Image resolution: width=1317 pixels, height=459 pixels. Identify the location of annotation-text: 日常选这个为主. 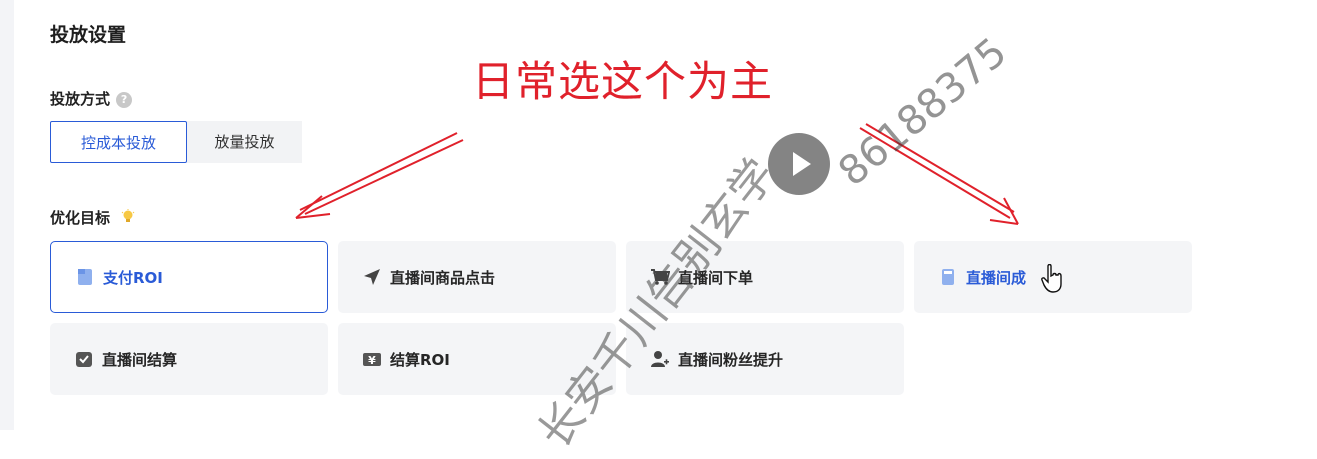
(623, 81).